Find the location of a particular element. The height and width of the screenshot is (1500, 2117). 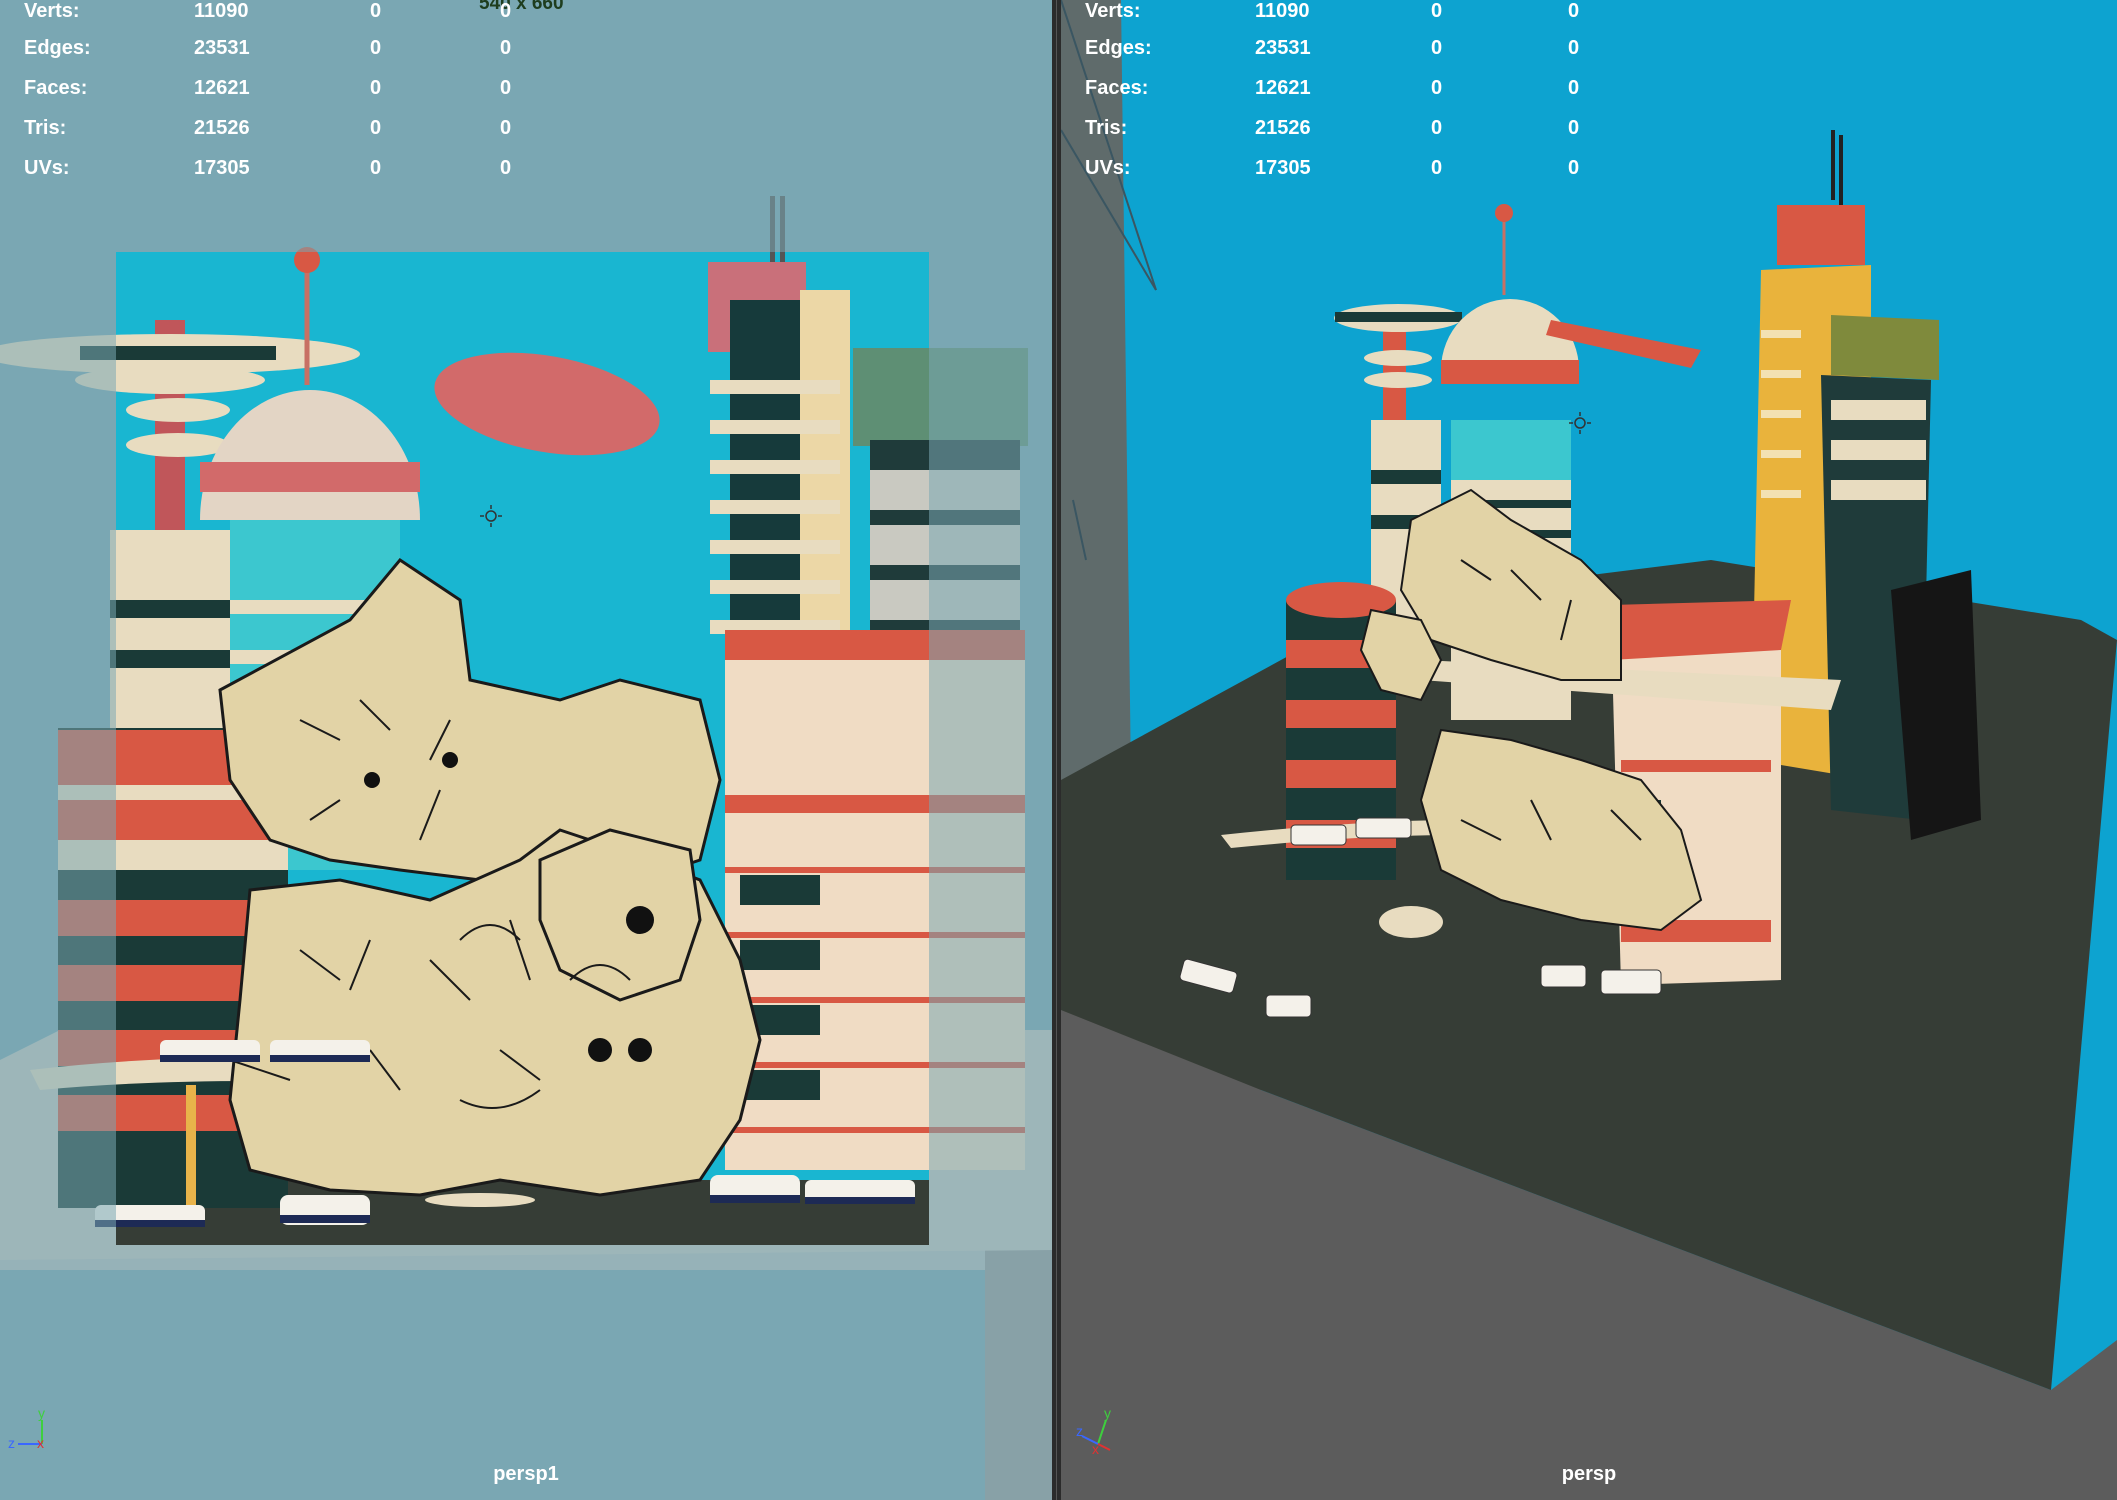

camera-name-label: persp is located at coordinates (1589, 1474).